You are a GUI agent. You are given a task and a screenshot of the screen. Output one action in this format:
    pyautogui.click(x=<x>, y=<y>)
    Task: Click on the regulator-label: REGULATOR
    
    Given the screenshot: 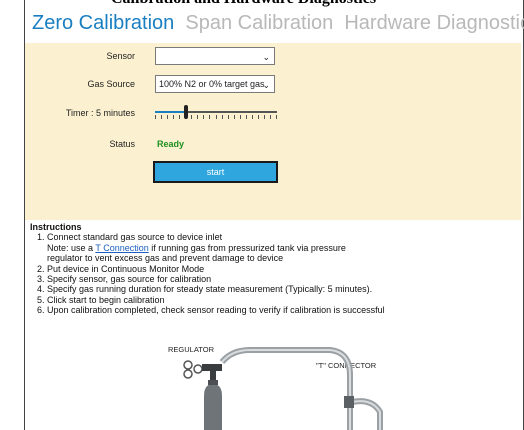 What is the action you would take?
    pyautogui.click(x=191, y=349)
    